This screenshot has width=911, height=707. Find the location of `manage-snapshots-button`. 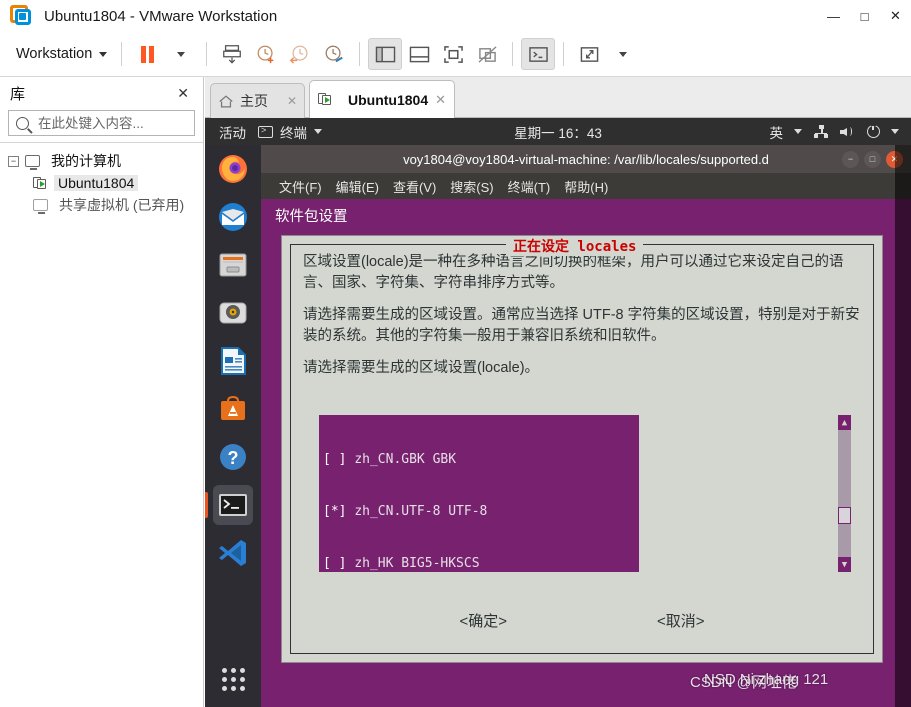

manage-snapshots-button is located at coordinates (334, 54).